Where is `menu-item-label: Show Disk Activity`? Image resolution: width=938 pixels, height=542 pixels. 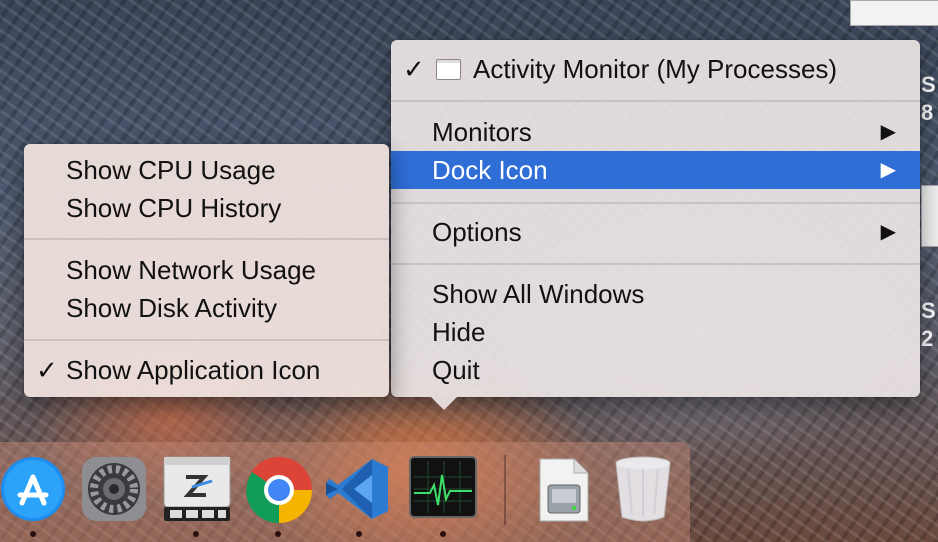 menu-item-label: Show Disk Activity is located at coordinates (171, 308).